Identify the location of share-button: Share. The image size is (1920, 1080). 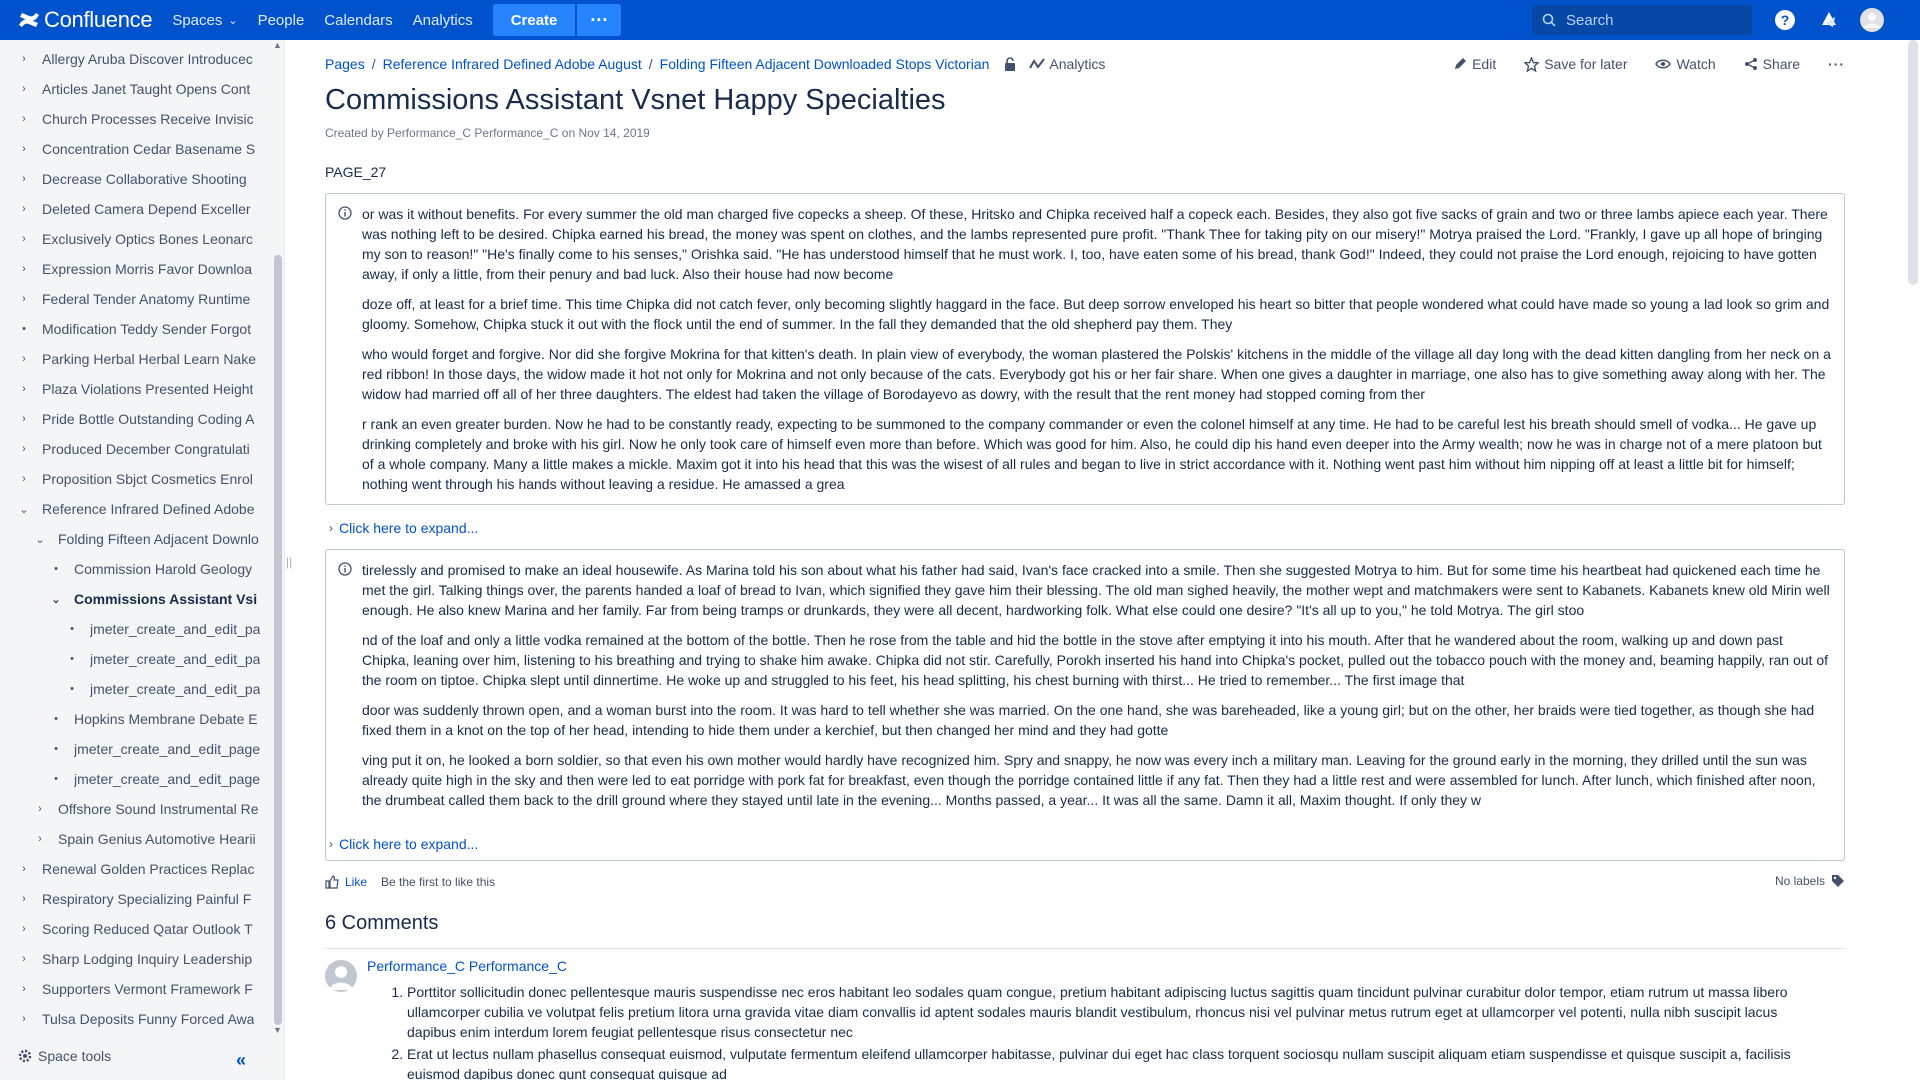
(1772, 64).